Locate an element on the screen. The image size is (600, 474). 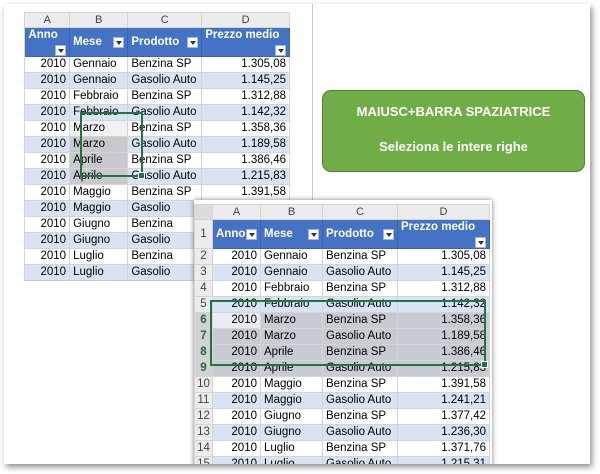
row-header: 3 is located at coordinates (203, 272).